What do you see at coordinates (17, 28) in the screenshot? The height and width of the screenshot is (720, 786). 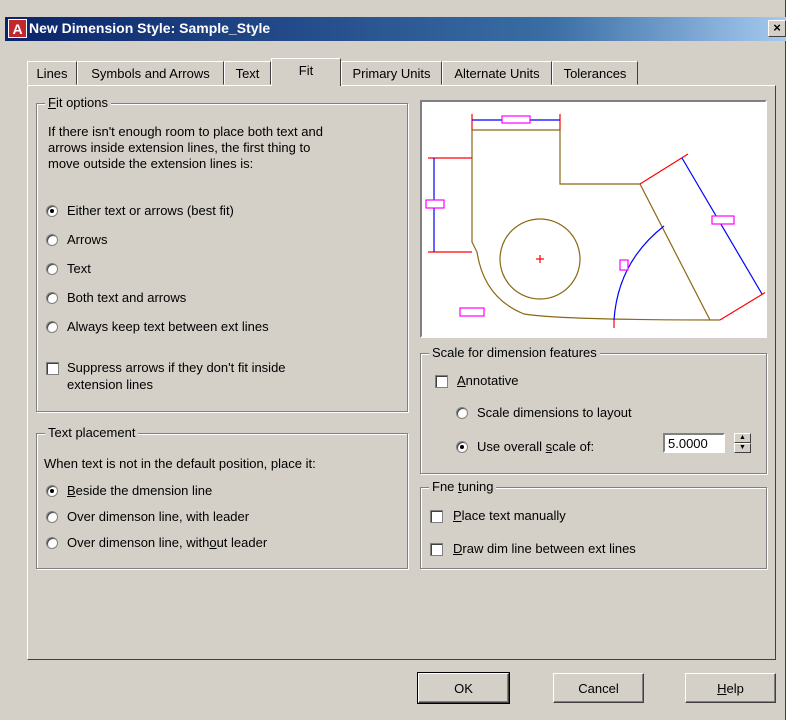 I see `autocad-app-icon: A` at bounding box center [17, 28].